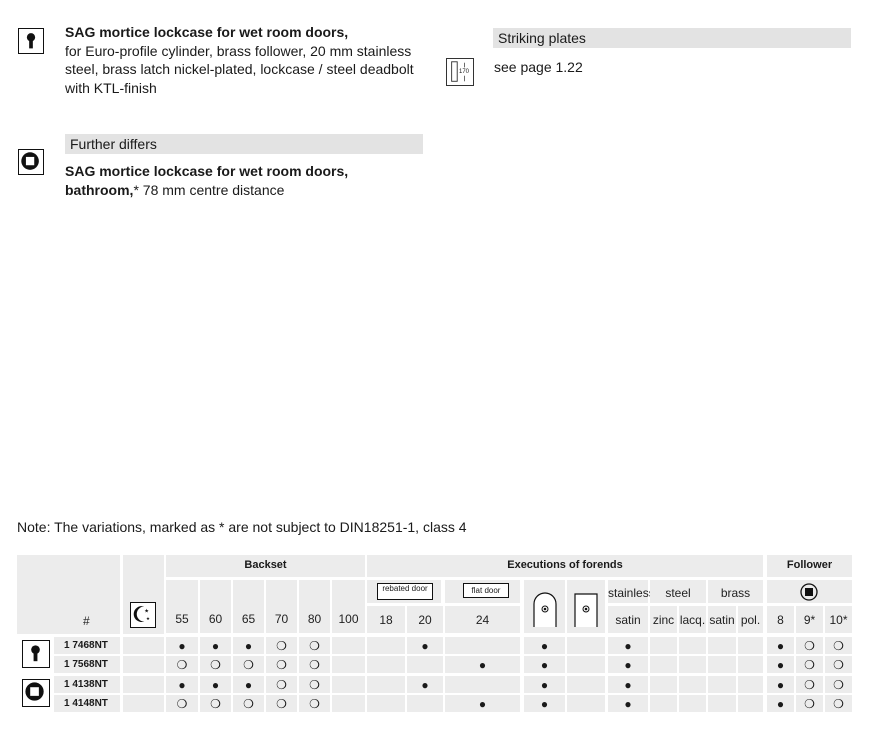 The height and width of the screenshot is (733, 873). What do you see at coordinates (182, 619) in the screenshot?
I see `backset-col-label: 55` at bounding box center [182, 619].